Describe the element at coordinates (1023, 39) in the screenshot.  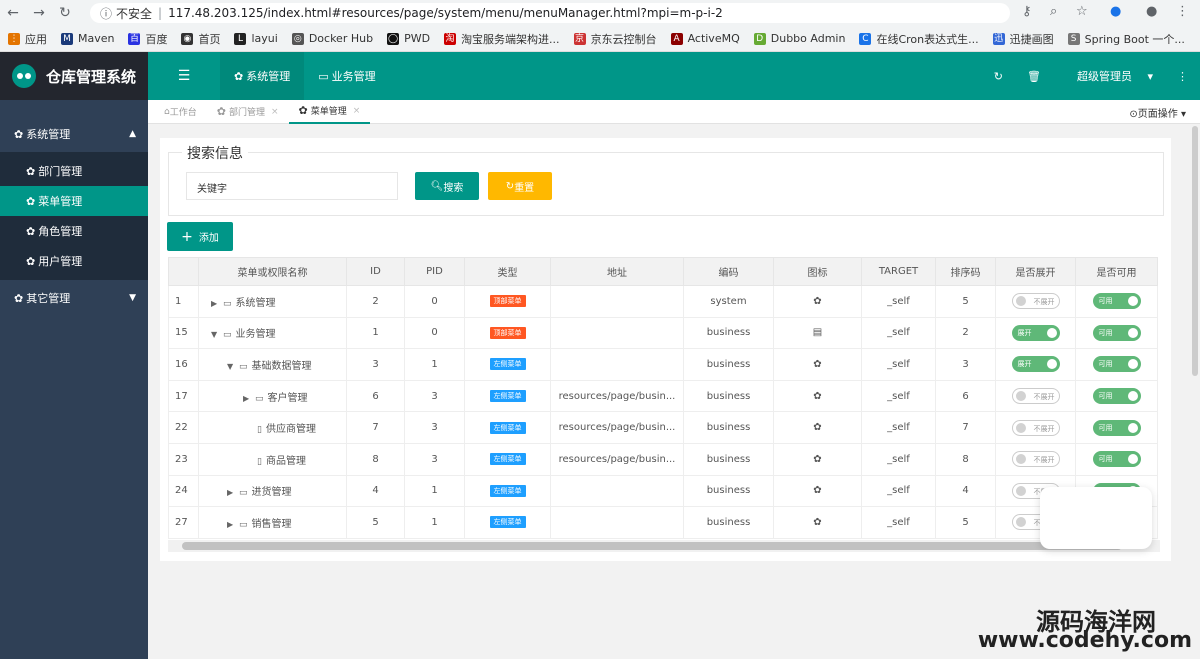
I see `bookmark-item: 迅迅捷画图` at that location.